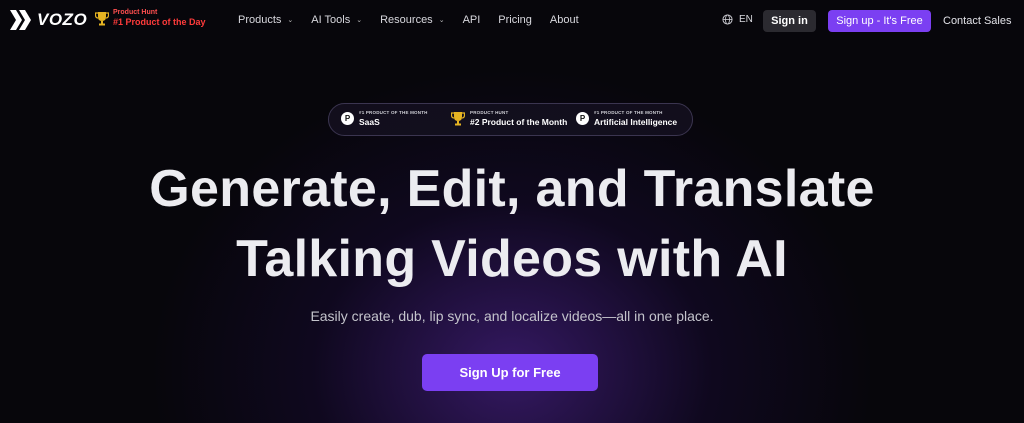 The image size is (1024, 423). I want to click on badge-product-hunt-caption: PRODUCT HUNT, so click(489, 112).